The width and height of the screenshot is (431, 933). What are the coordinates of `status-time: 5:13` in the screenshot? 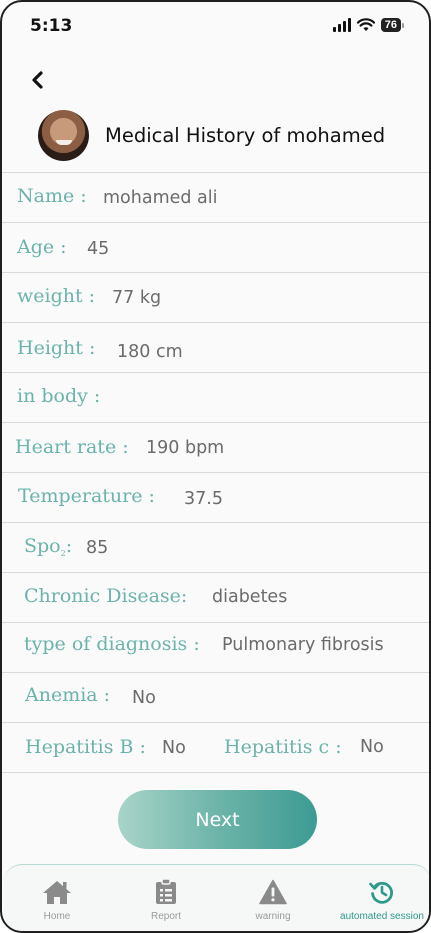 It's located at (51, 26).